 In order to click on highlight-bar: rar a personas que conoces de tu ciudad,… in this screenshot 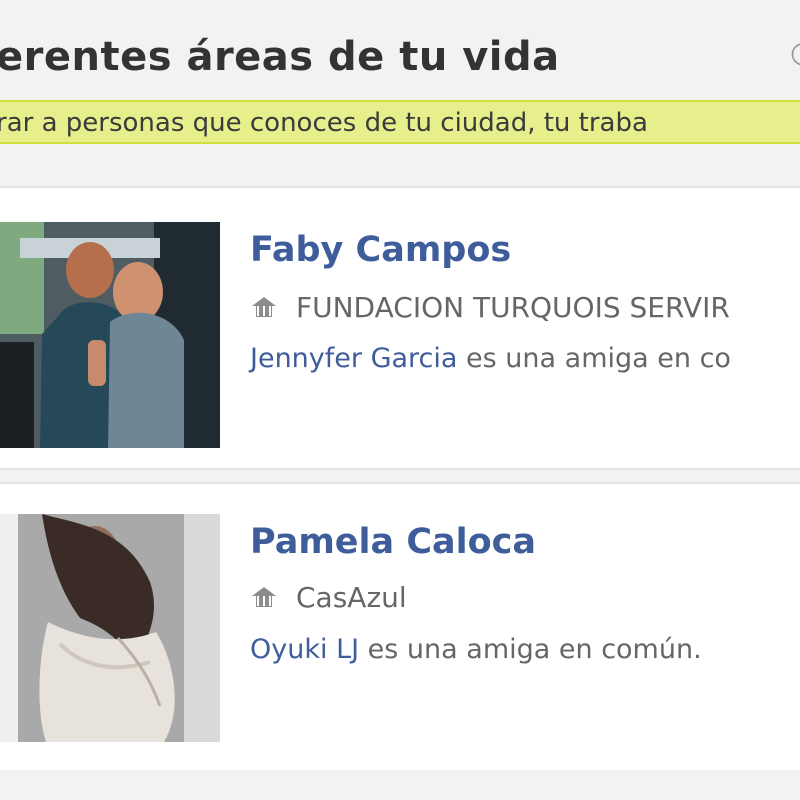, I will do `click(400, 122)`.